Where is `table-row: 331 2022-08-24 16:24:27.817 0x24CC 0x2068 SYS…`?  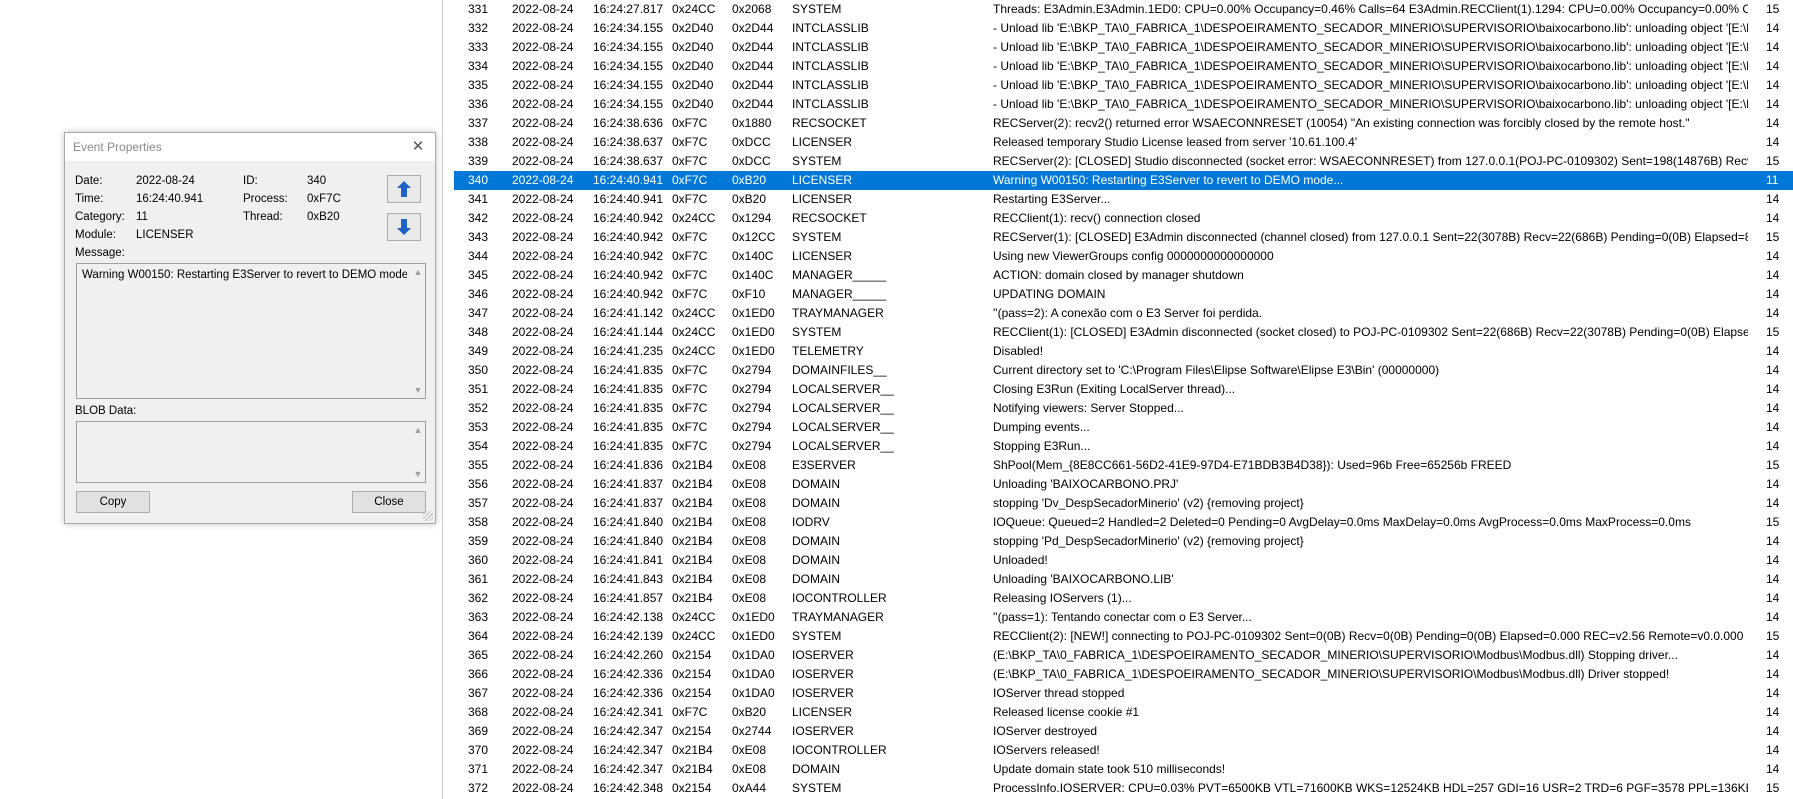
table-row: 331 2022-08-24 16:24:27.817 0x24CC 0x2068 SYS… is located at coordinates (1123, 9).